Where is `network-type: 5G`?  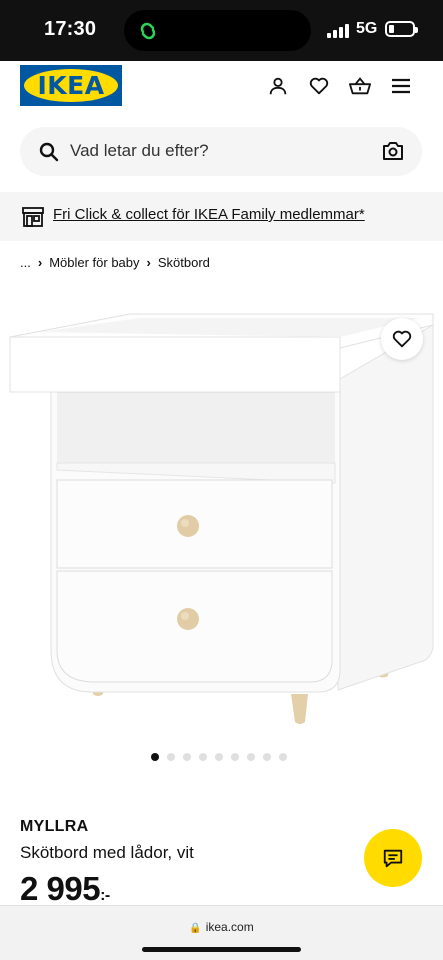
network-type: 5G is located at coordinates (367, 28).